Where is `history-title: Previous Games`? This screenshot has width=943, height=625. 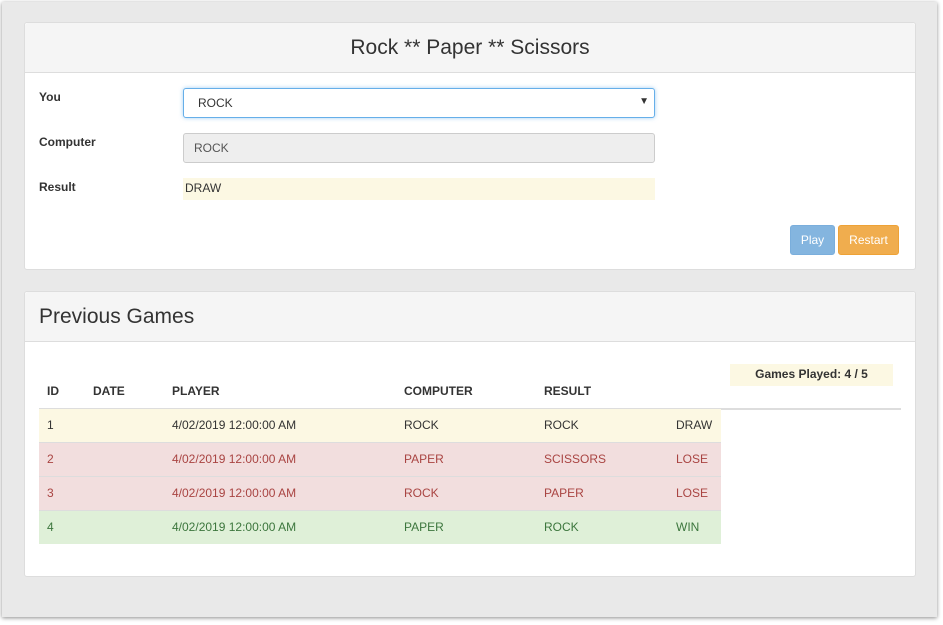
history-title: Previous Games is located at coordinates (470, 317).